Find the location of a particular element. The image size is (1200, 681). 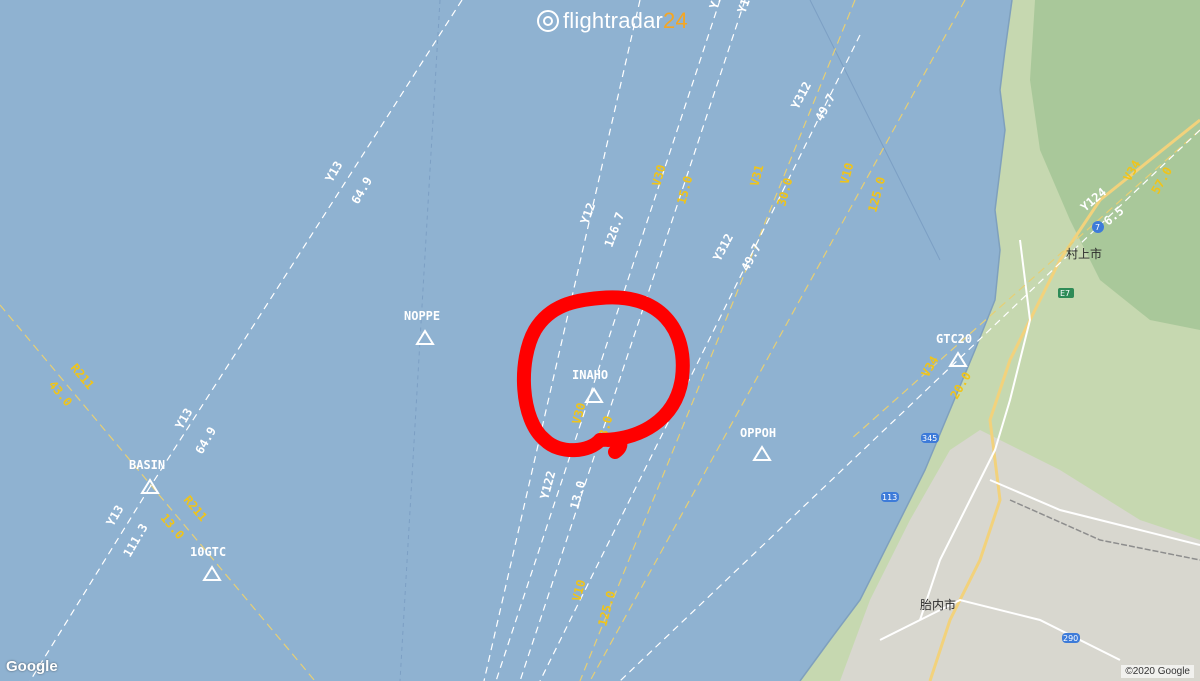

road-shield: 7 is located at coordinates (1098, 227).